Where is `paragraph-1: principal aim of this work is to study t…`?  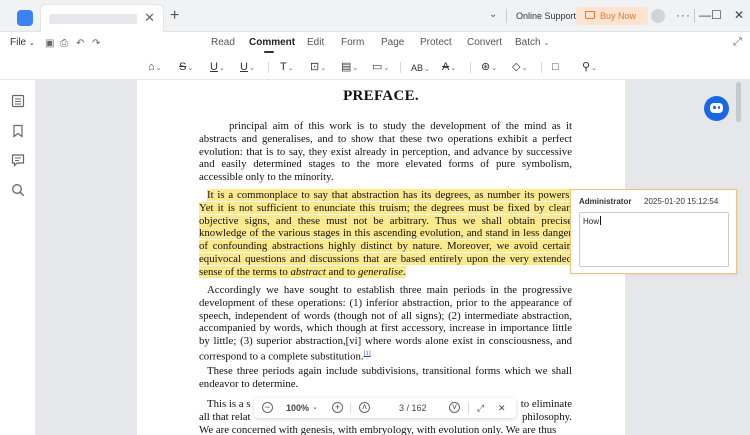 paragraph-1: principal aim of this work is to study t… is located at coordinates (385, 152).